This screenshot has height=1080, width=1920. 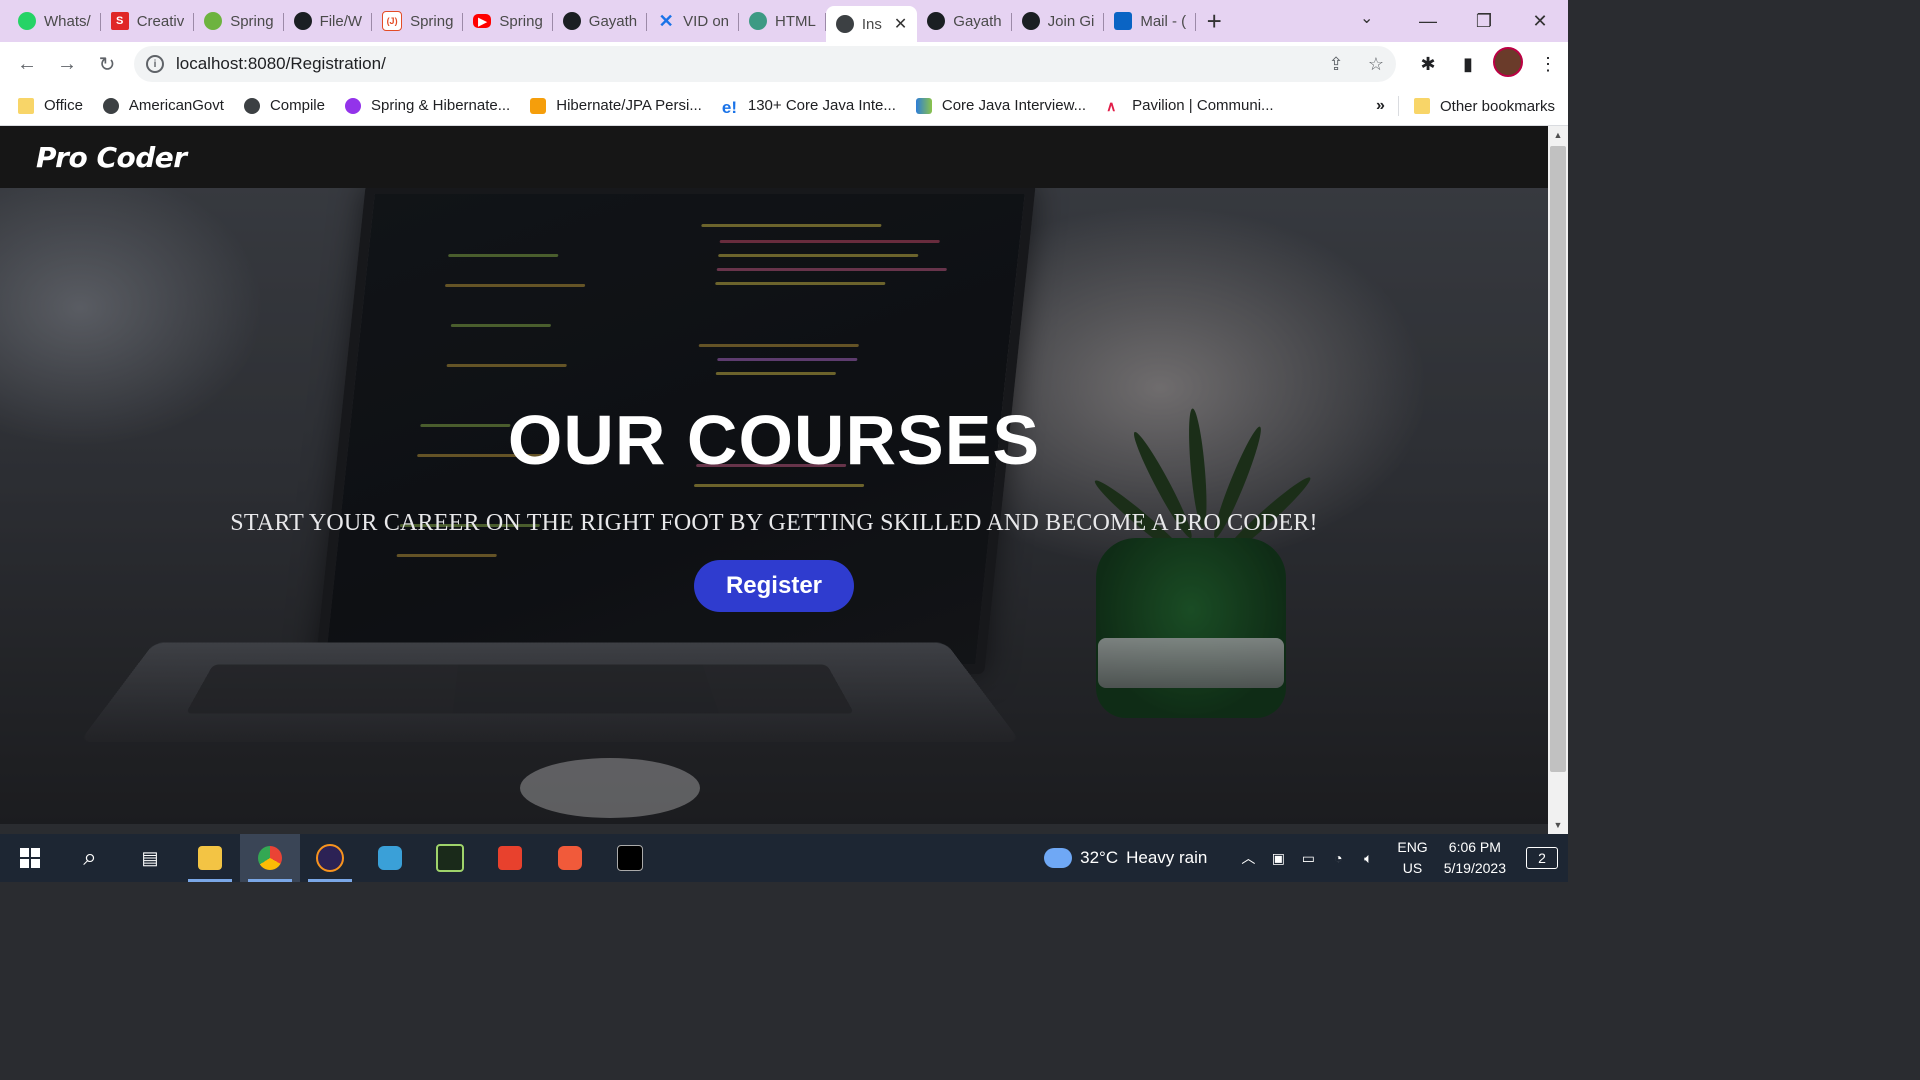 I want to click on taskbar-terminal-app, so click(x=450, y=858).